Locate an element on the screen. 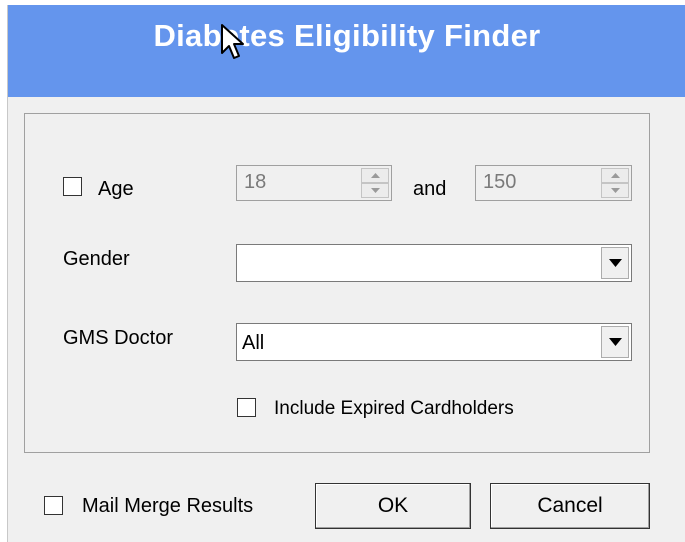 The image size is (685, 542). gender-dropdown is located at coordinates (434, 263).